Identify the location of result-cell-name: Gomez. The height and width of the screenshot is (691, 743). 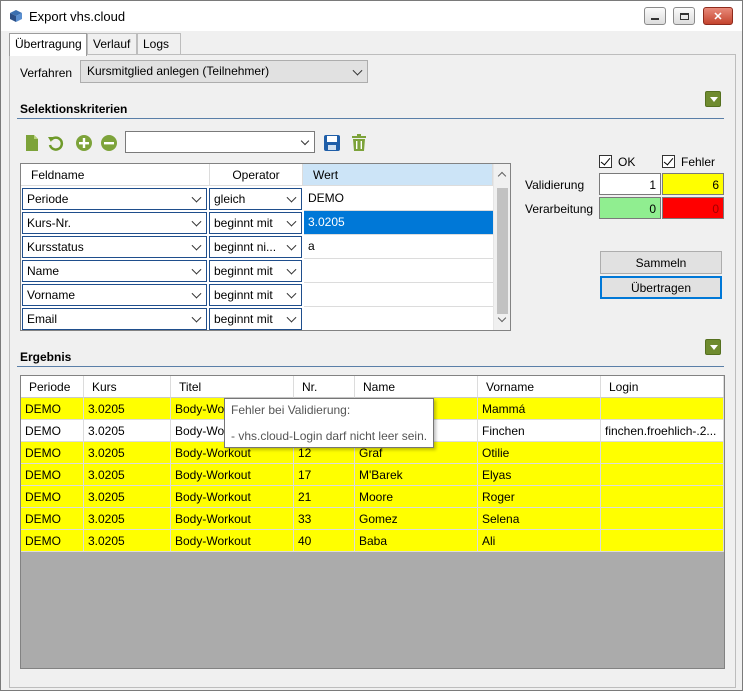
(416, 519).